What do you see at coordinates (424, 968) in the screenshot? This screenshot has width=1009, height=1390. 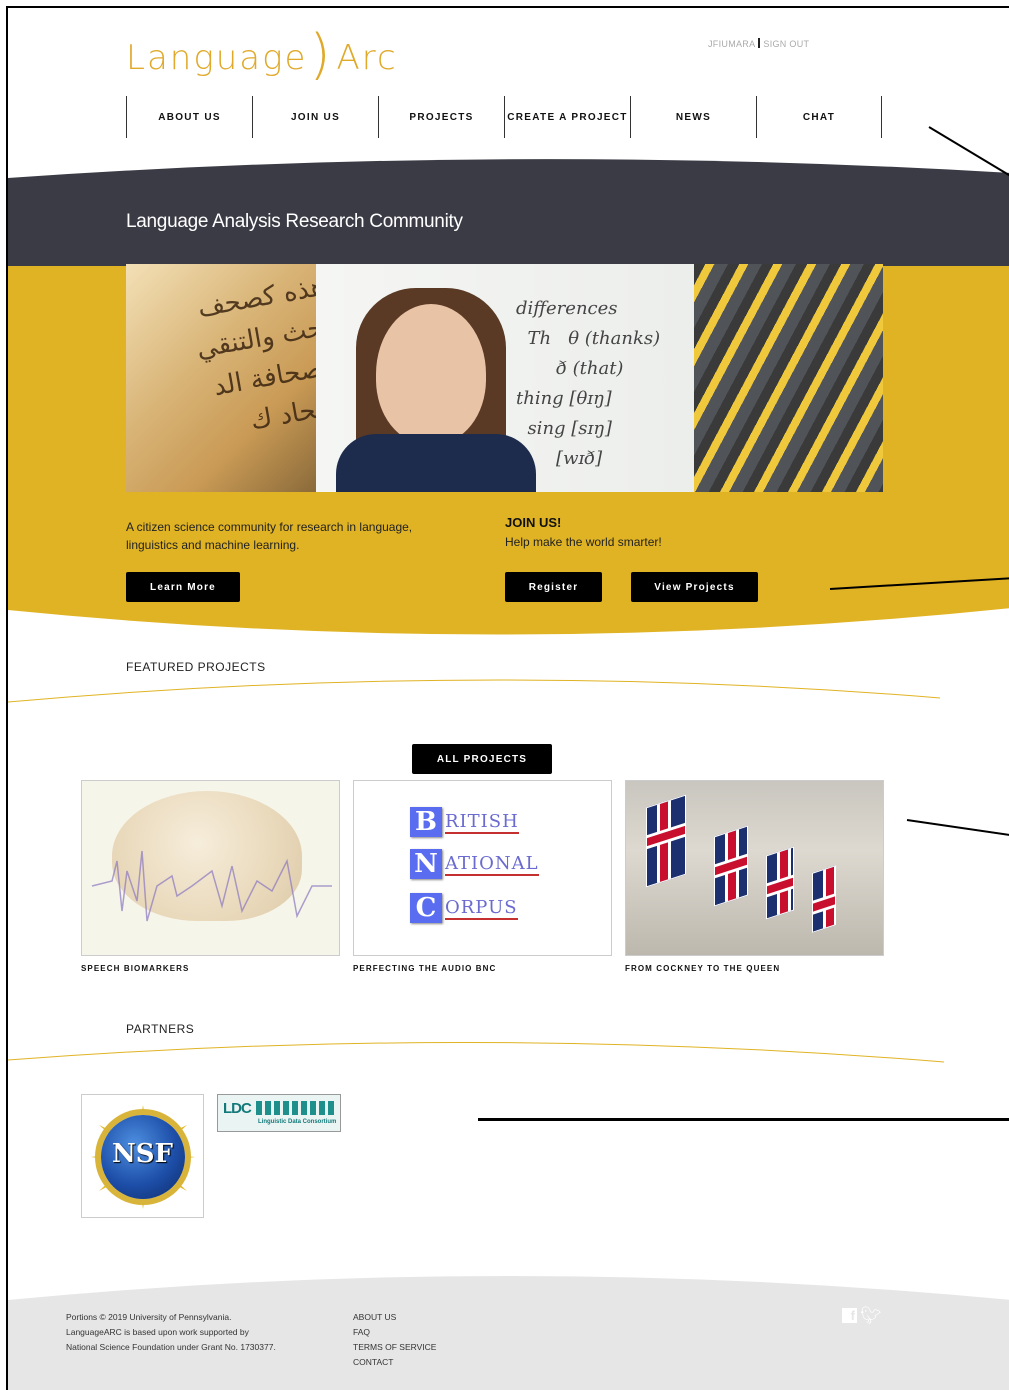 I see `project-title-audio-bnc: PERFECTING THE AUDIO BNC` at bounding box center [424, 968].